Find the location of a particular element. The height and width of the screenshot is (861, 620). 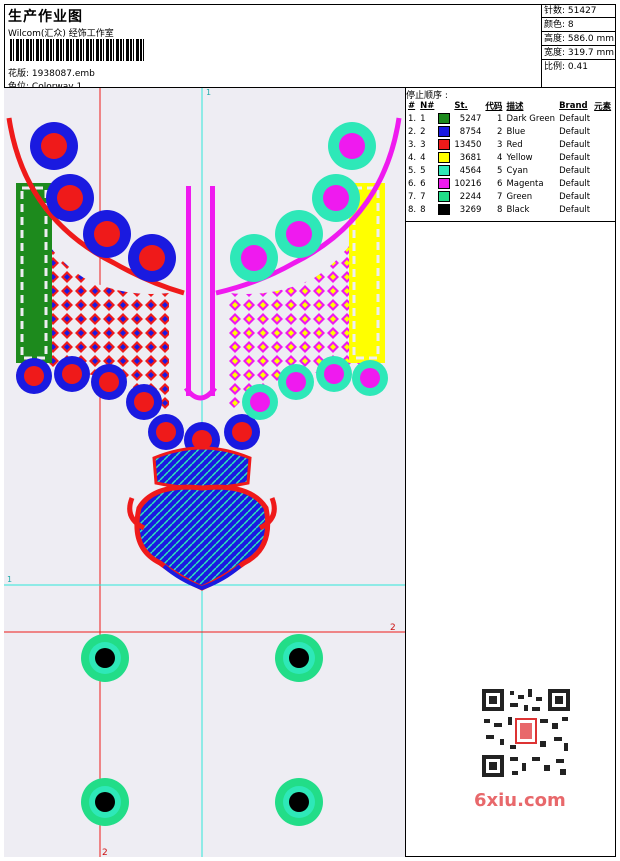

color-row-stitches: 10216 is located at coordinates (468, 183).